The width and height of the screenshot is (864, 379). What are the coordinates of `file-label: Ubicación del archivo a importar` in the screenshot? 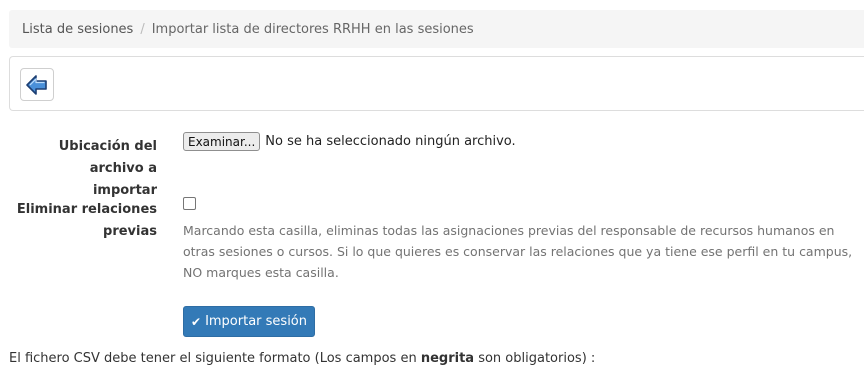 It's located at (84, 169).